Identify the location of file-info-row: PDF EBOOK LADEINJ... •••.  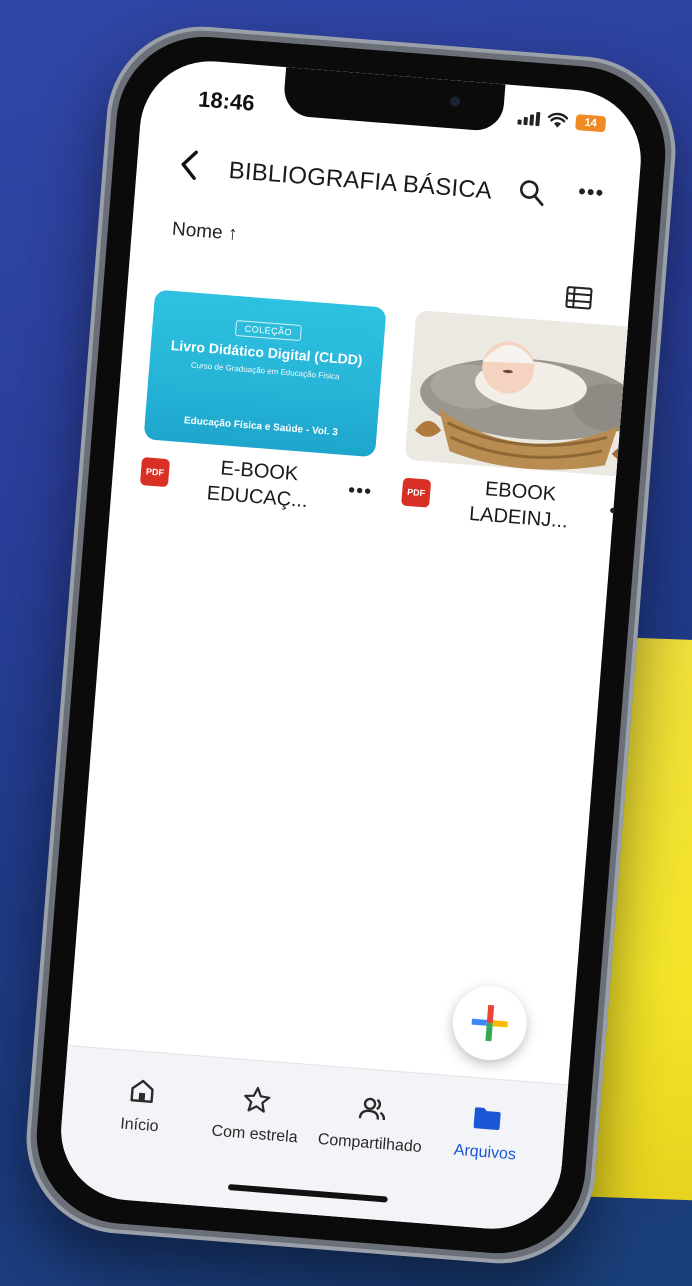
(517, 505).